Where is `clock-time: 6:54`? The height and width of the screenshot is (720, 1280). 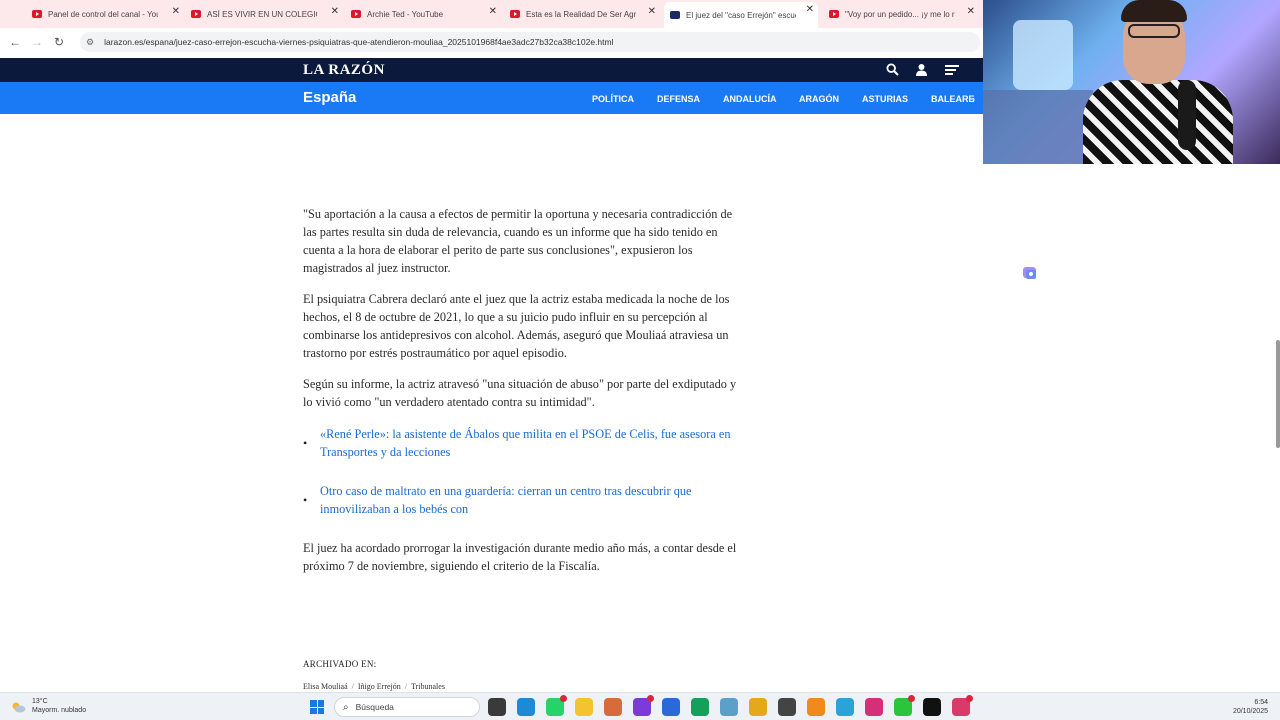
clock-time: 6:54 is located at coordinates (1261, 702).